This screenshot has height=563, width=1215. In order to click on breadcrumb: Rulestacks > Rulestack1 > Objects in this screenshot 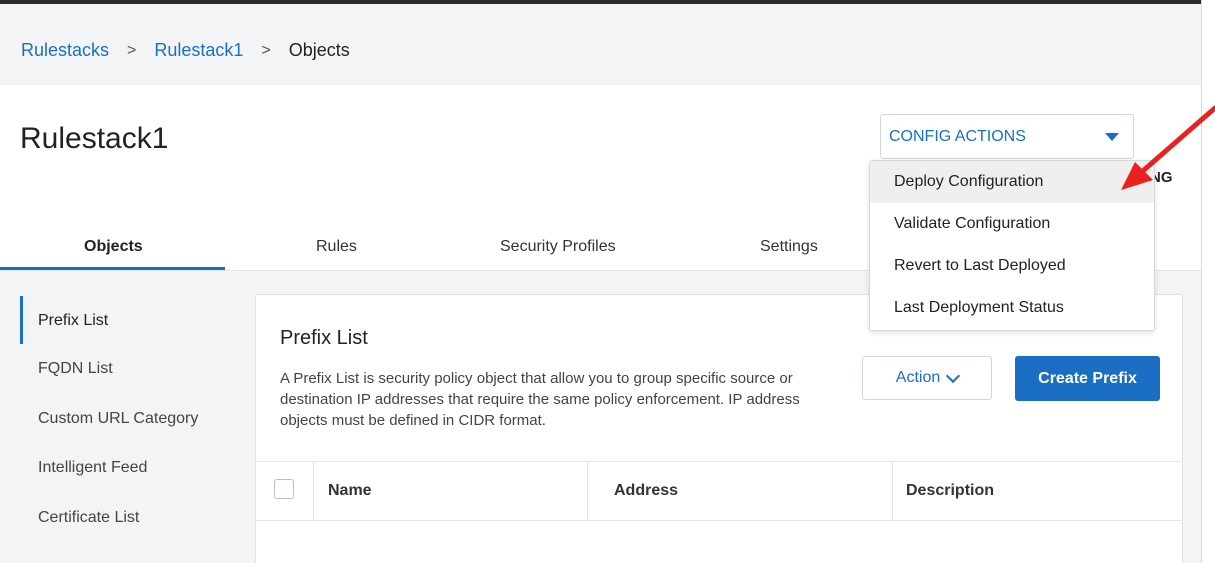, I will do `click(185, 50)`.